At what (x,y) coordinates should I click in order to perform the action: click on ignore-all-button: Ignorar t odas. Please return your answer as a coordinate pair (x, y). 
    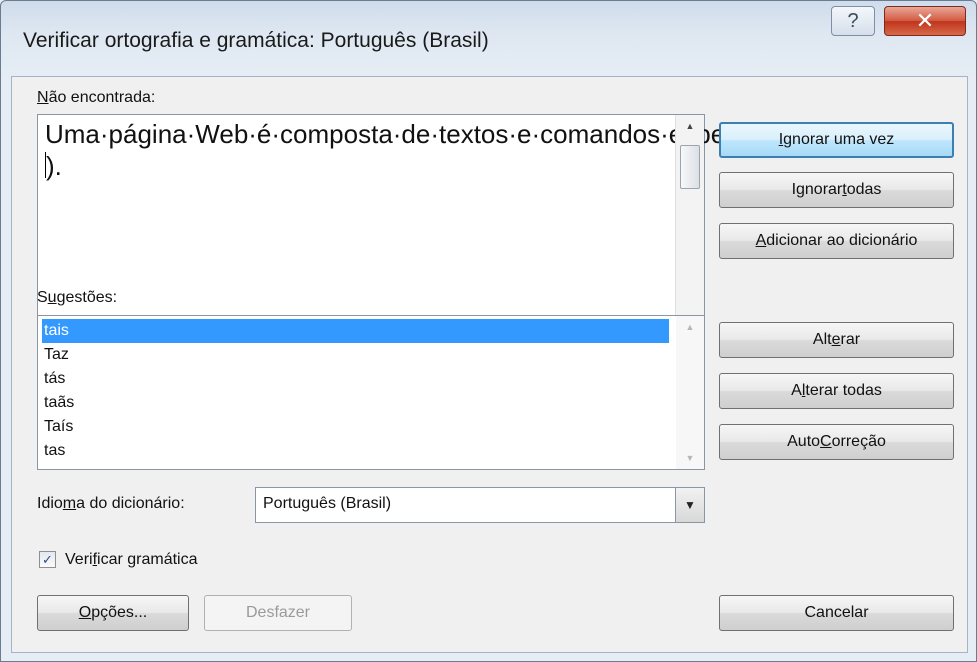
    Looking at the image, I should click on (836, 190).